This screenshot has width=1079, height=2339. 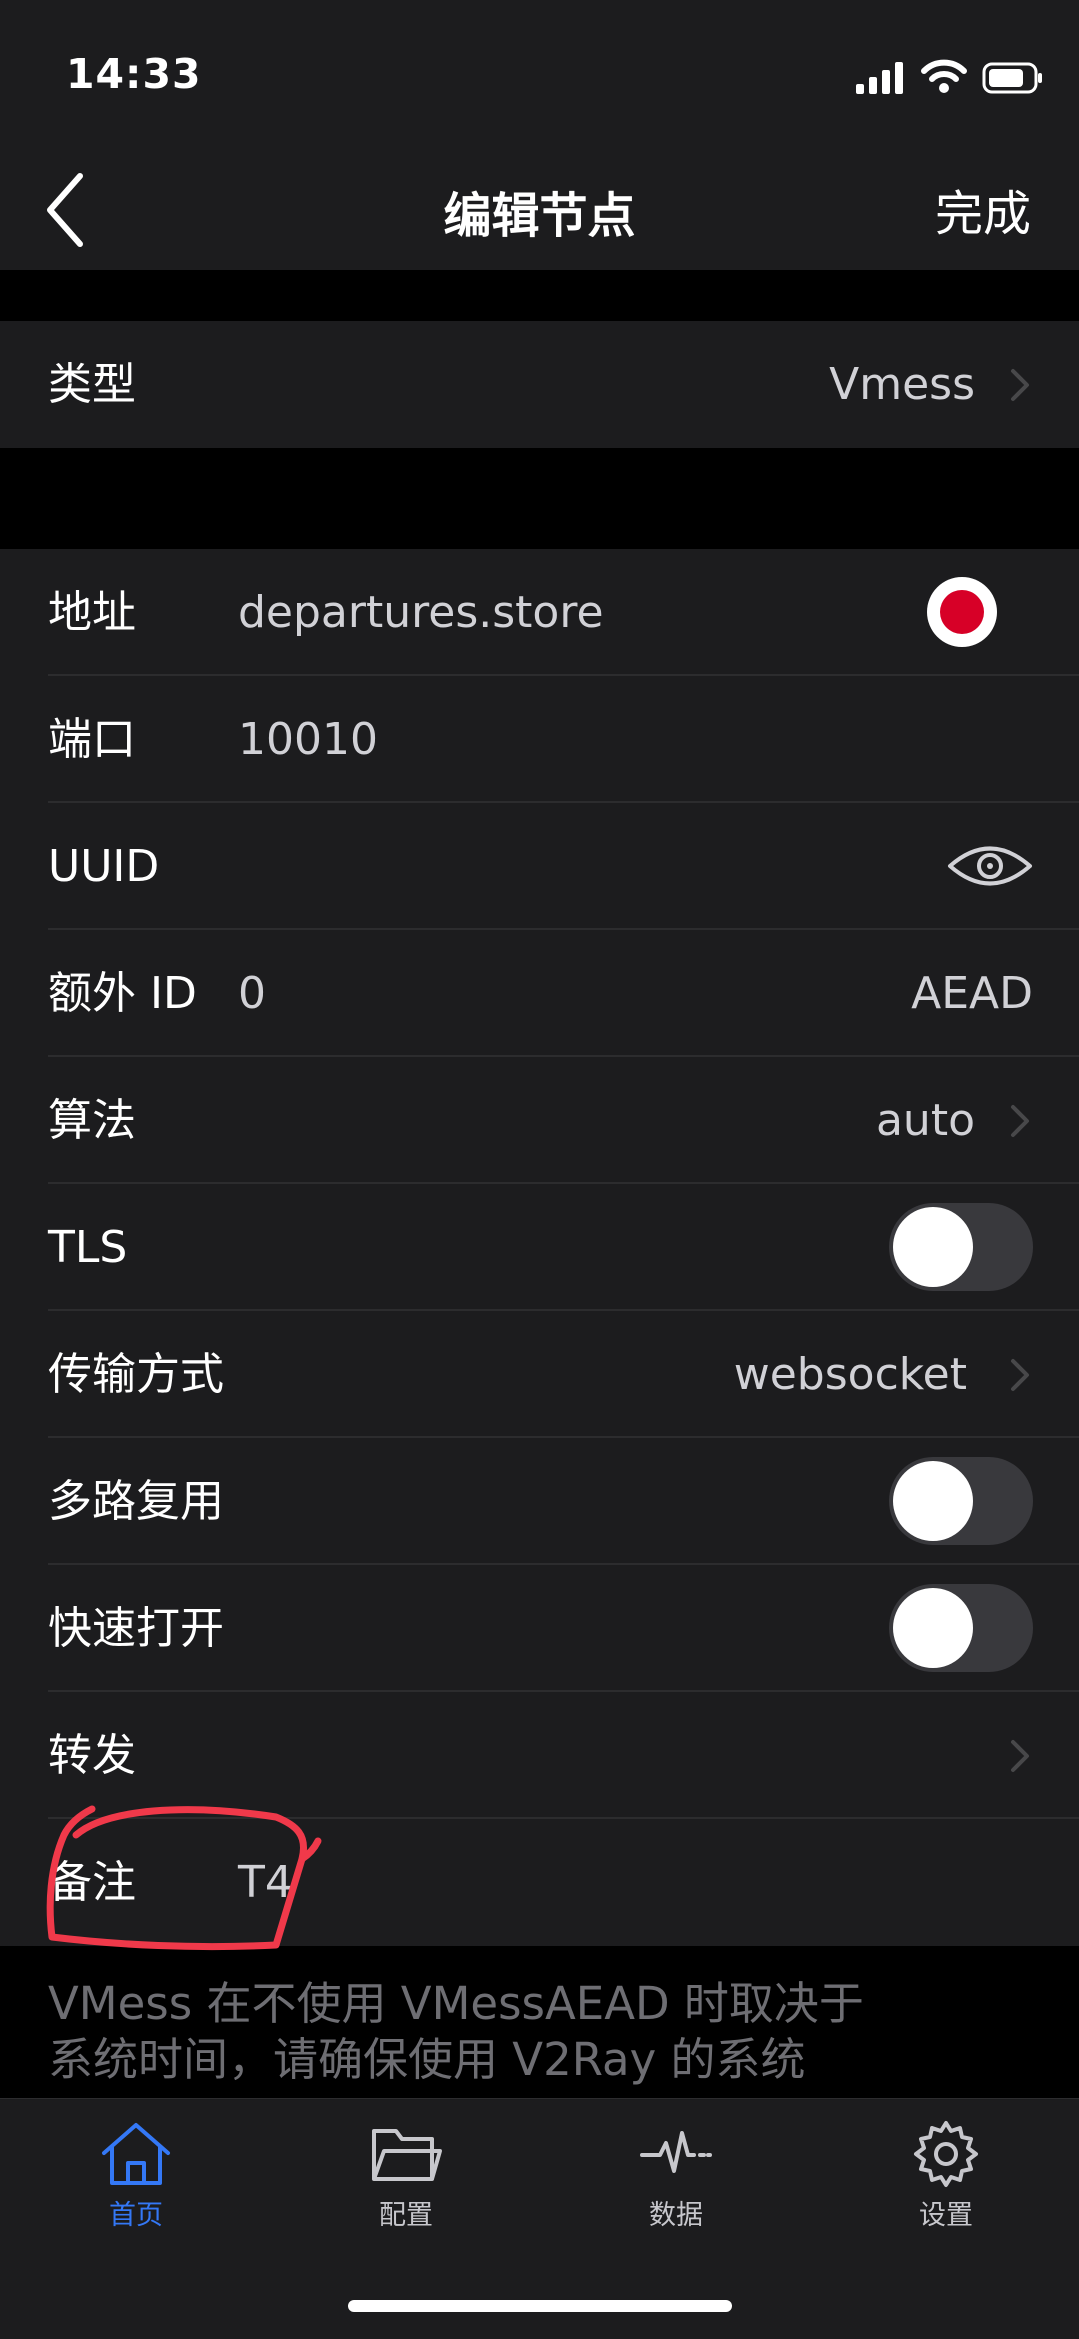 What do you see at coordinates (1012, 78) in the screenshot?
I see `battery-icon` at bounding box center [1012, 78].